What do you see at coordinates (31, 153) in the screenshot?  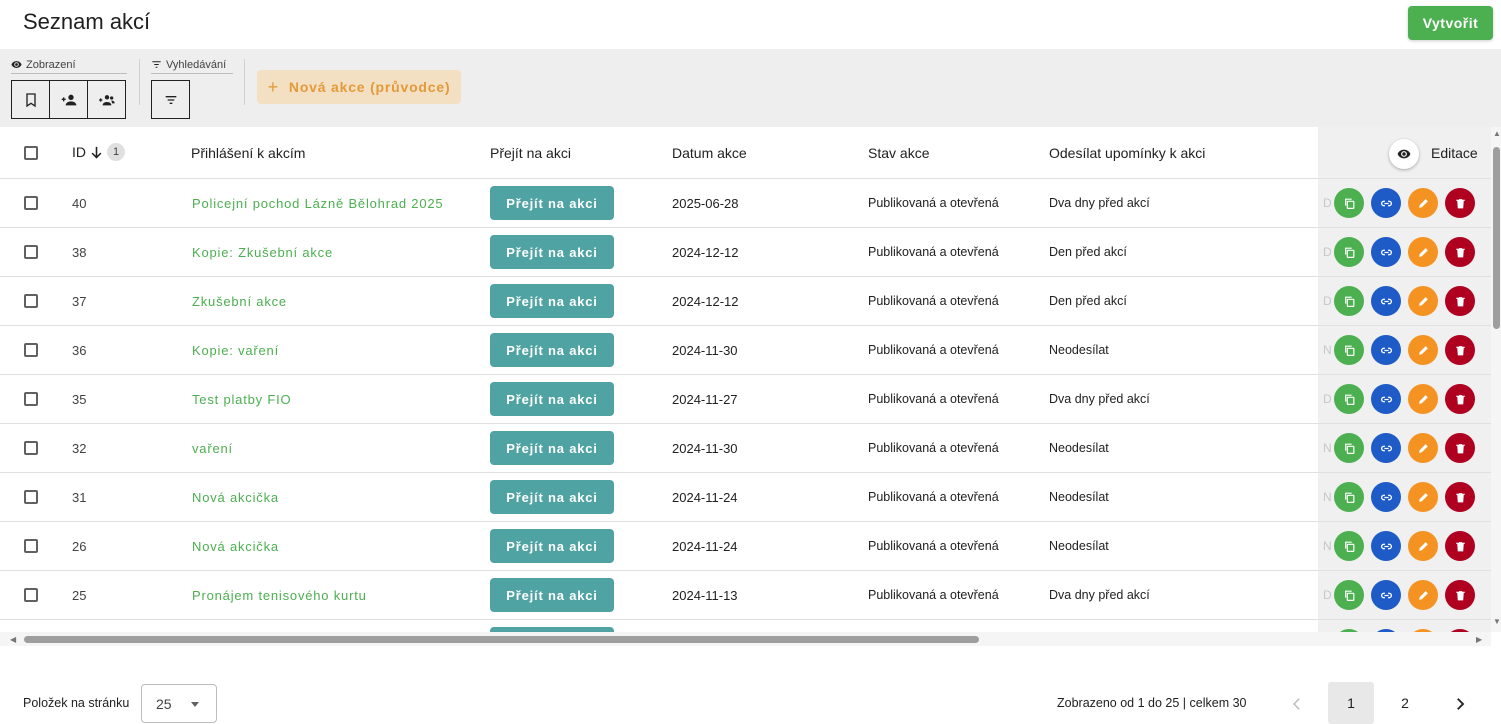 I see `select-all-checkbox` at bounding box center [31, 153].